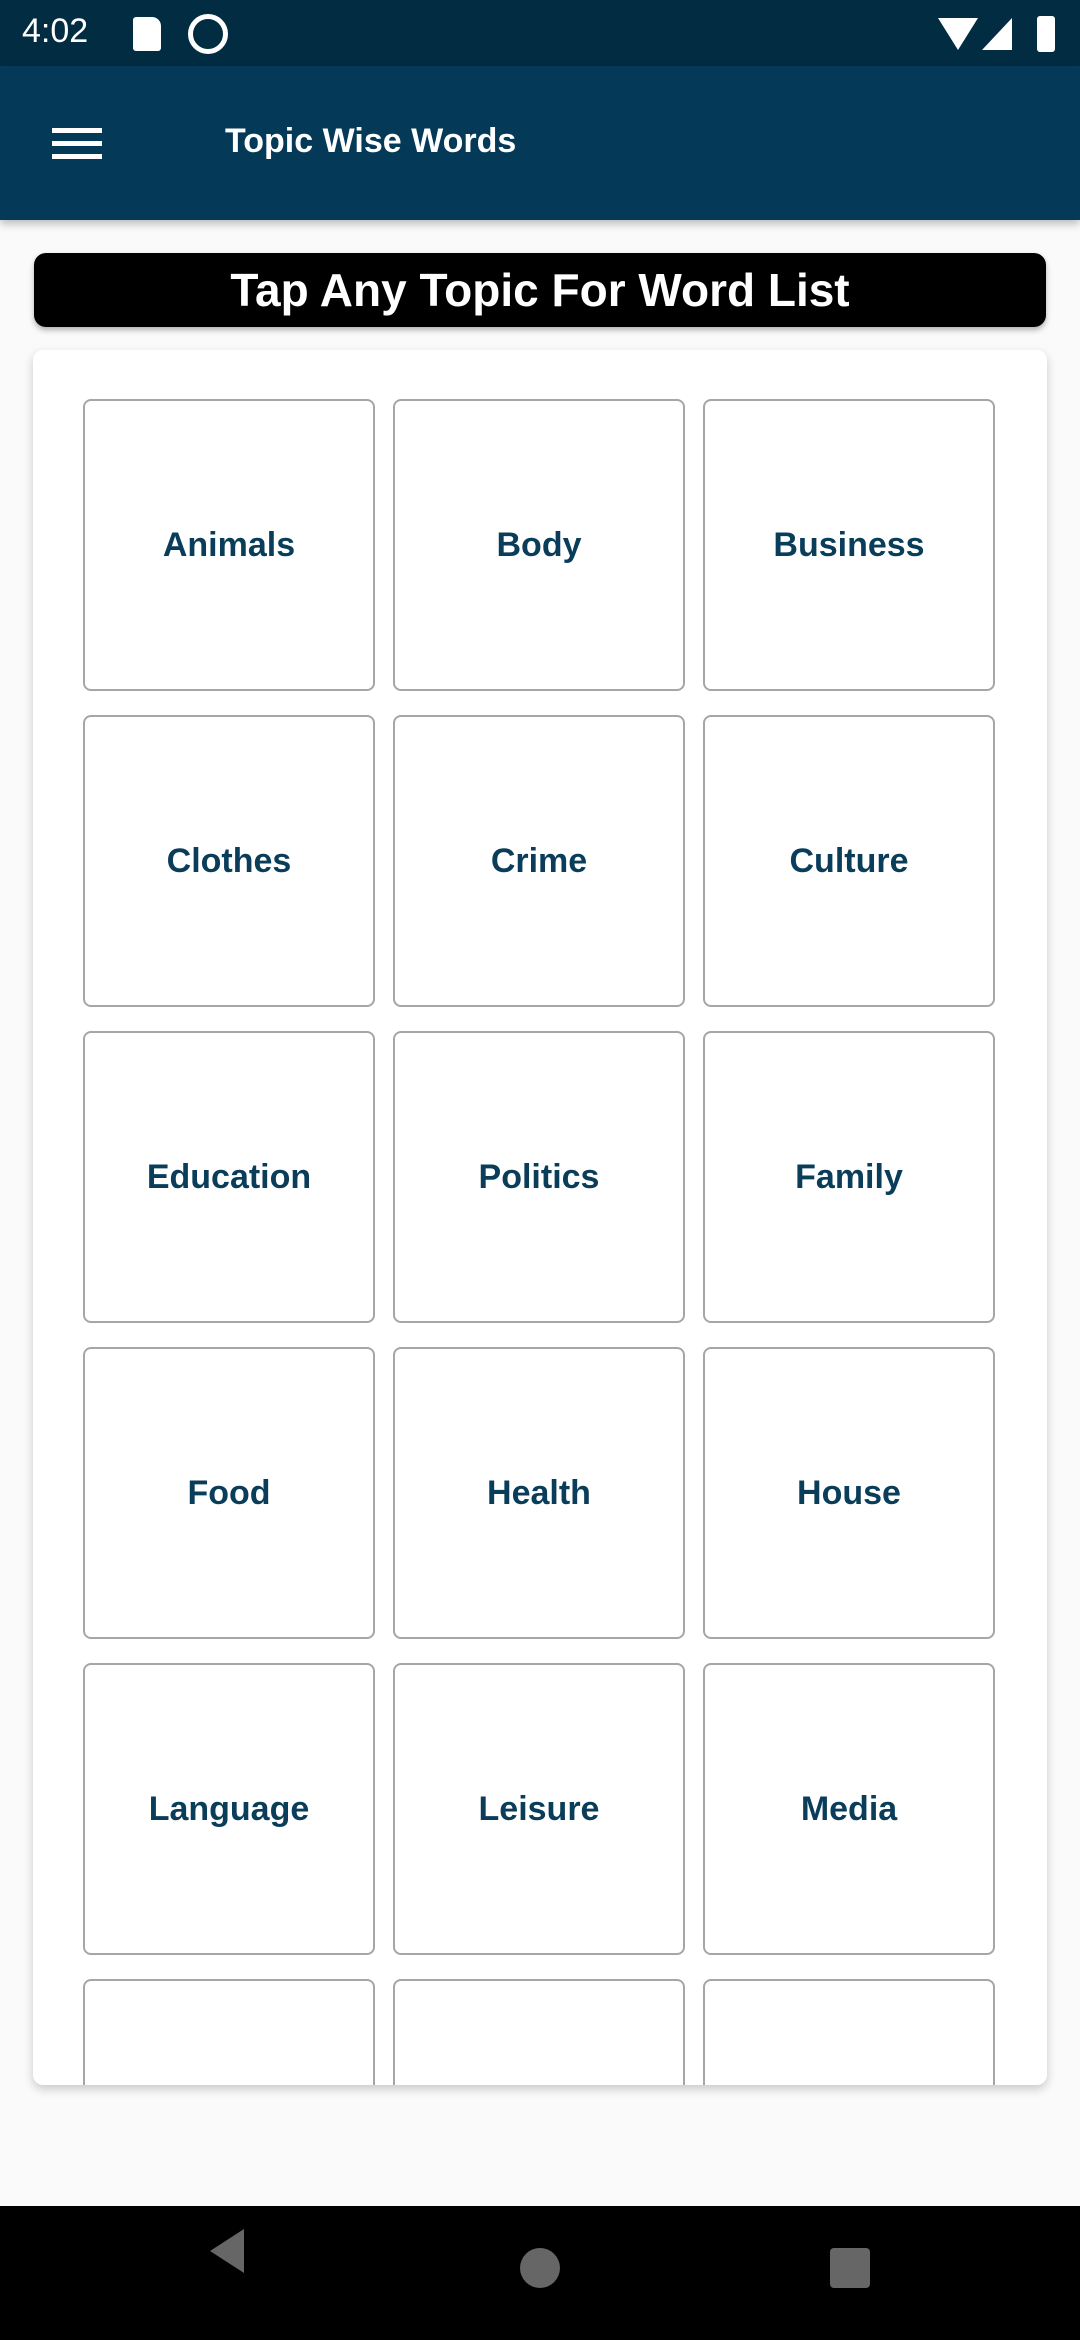  I want to click on topic-tile: Leisure, so click(539, 1809).